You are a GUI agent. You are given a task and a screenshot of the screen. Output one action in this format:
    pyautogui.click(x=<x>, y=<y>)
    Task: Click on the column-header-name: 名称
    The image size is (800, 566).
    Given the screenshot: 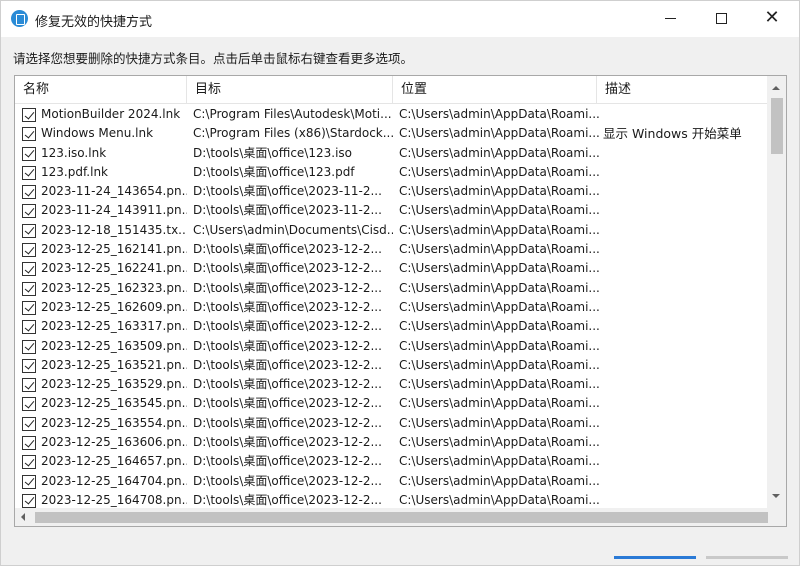 What is the action you would take?
    pyautogui.click(x=101, y=90)
    